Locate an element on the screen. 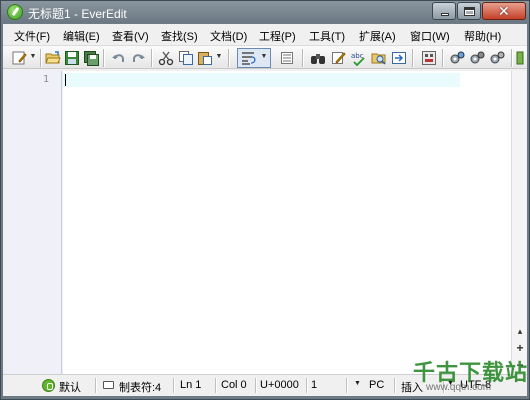 The image size is (530, 400). word-wrap-icon is located at coordinates (249, 58).